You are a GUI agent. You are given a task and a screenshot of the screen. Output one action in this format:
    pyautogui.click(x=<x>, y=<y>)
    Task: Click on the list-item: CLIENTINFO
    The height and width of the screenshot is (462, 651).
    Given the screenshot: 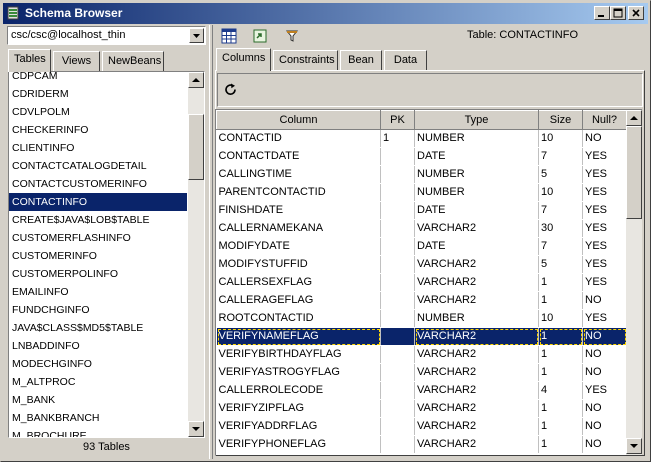 What is the action you would take?
    pyautogui.click(x=98, y=148)
    